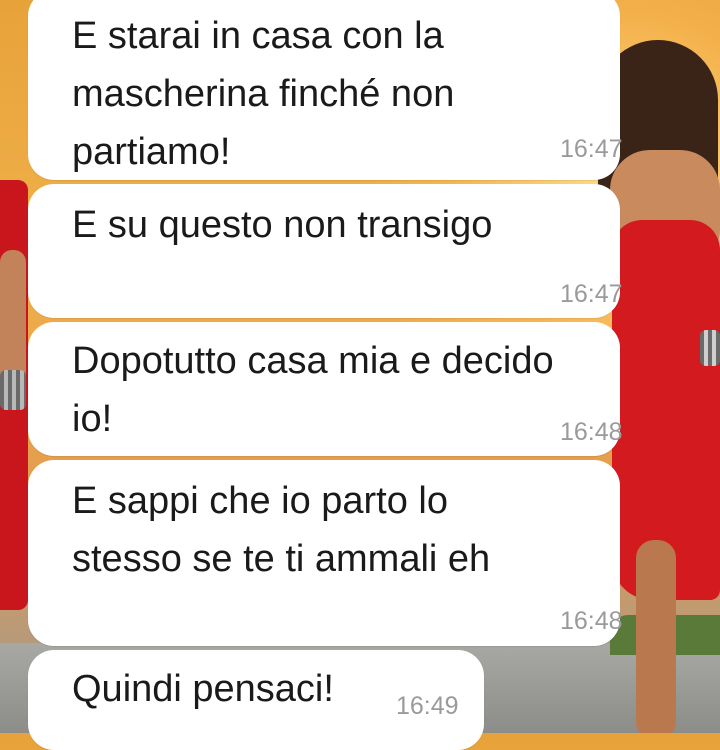 This screenshot has height=750, width=720. What do you see at coordinates (313, 390) in the screenshot?
I see `message-text: Dopotutto casa mia e decido io!` at bounding box center [313, 390].